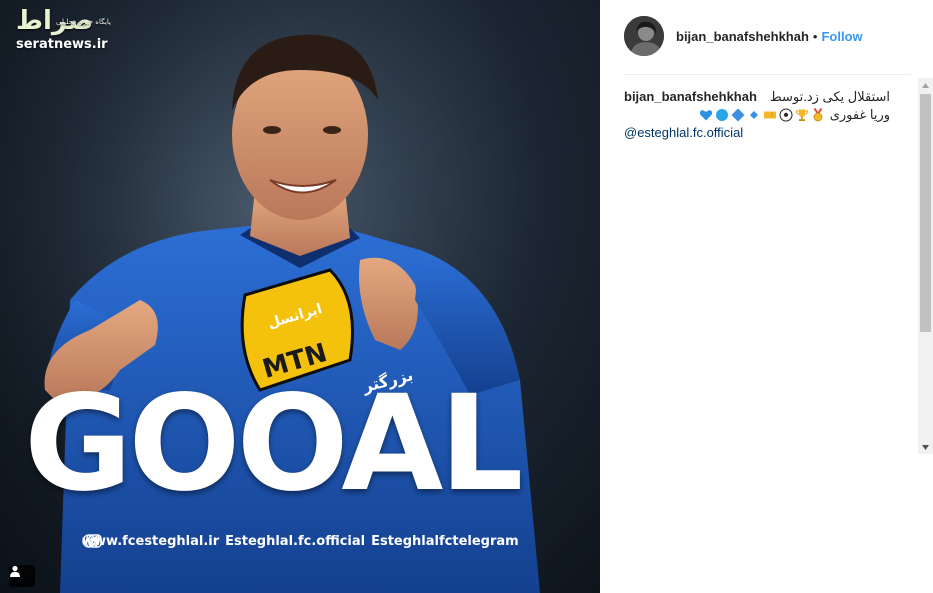  I want to click on sports-medal-icon, so click(818, 115).